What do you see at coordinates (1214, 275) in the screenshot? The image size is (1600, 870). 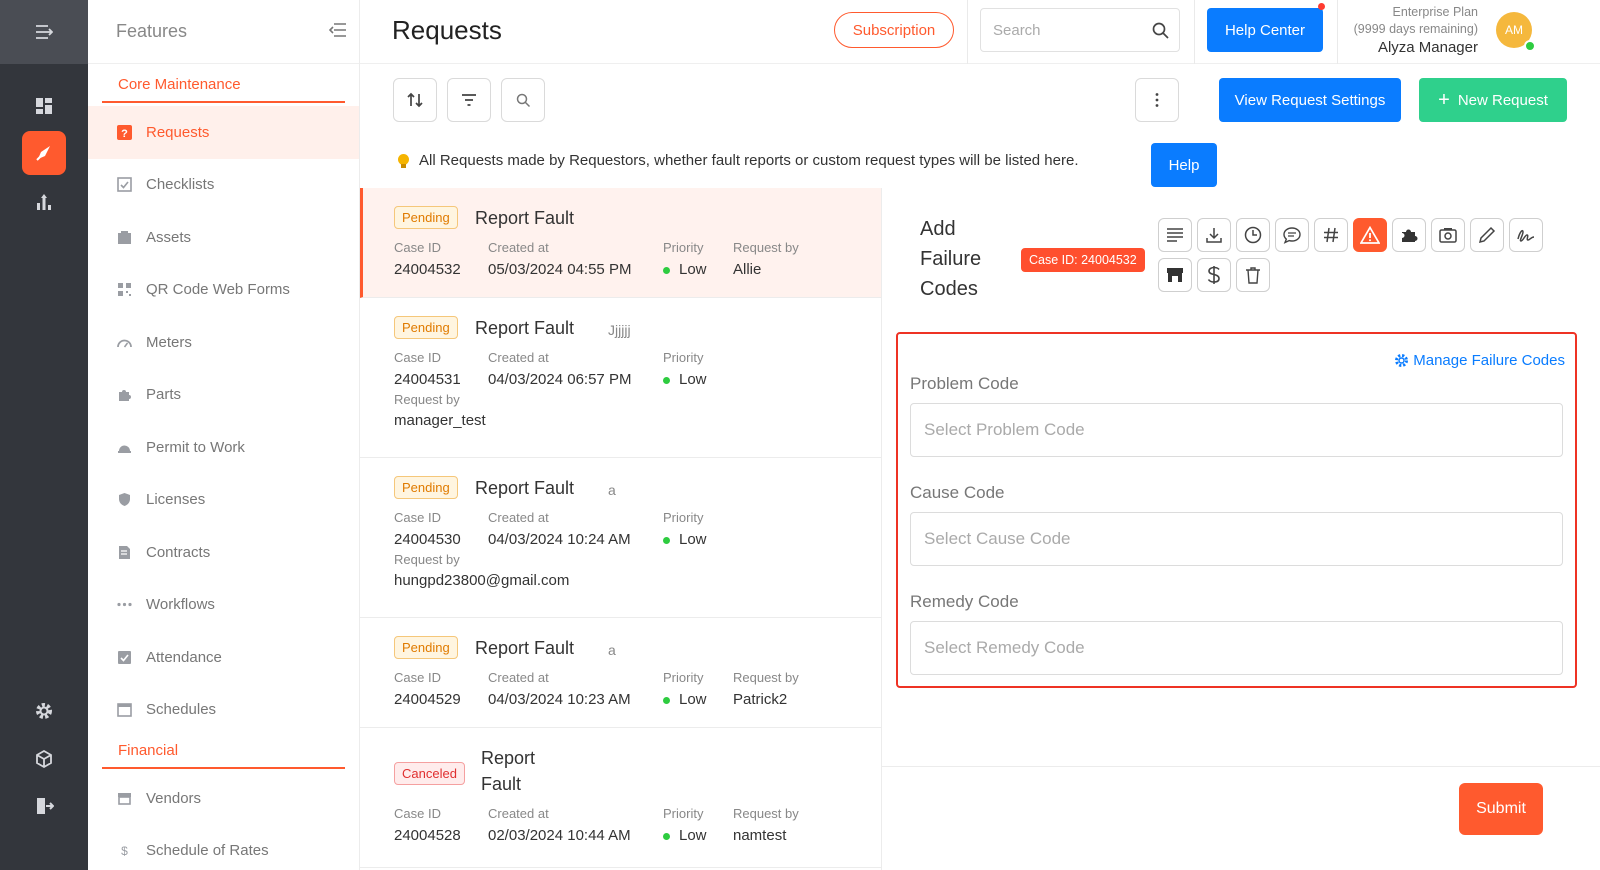 I see `cost-button` at bounding box center [1214, 275].